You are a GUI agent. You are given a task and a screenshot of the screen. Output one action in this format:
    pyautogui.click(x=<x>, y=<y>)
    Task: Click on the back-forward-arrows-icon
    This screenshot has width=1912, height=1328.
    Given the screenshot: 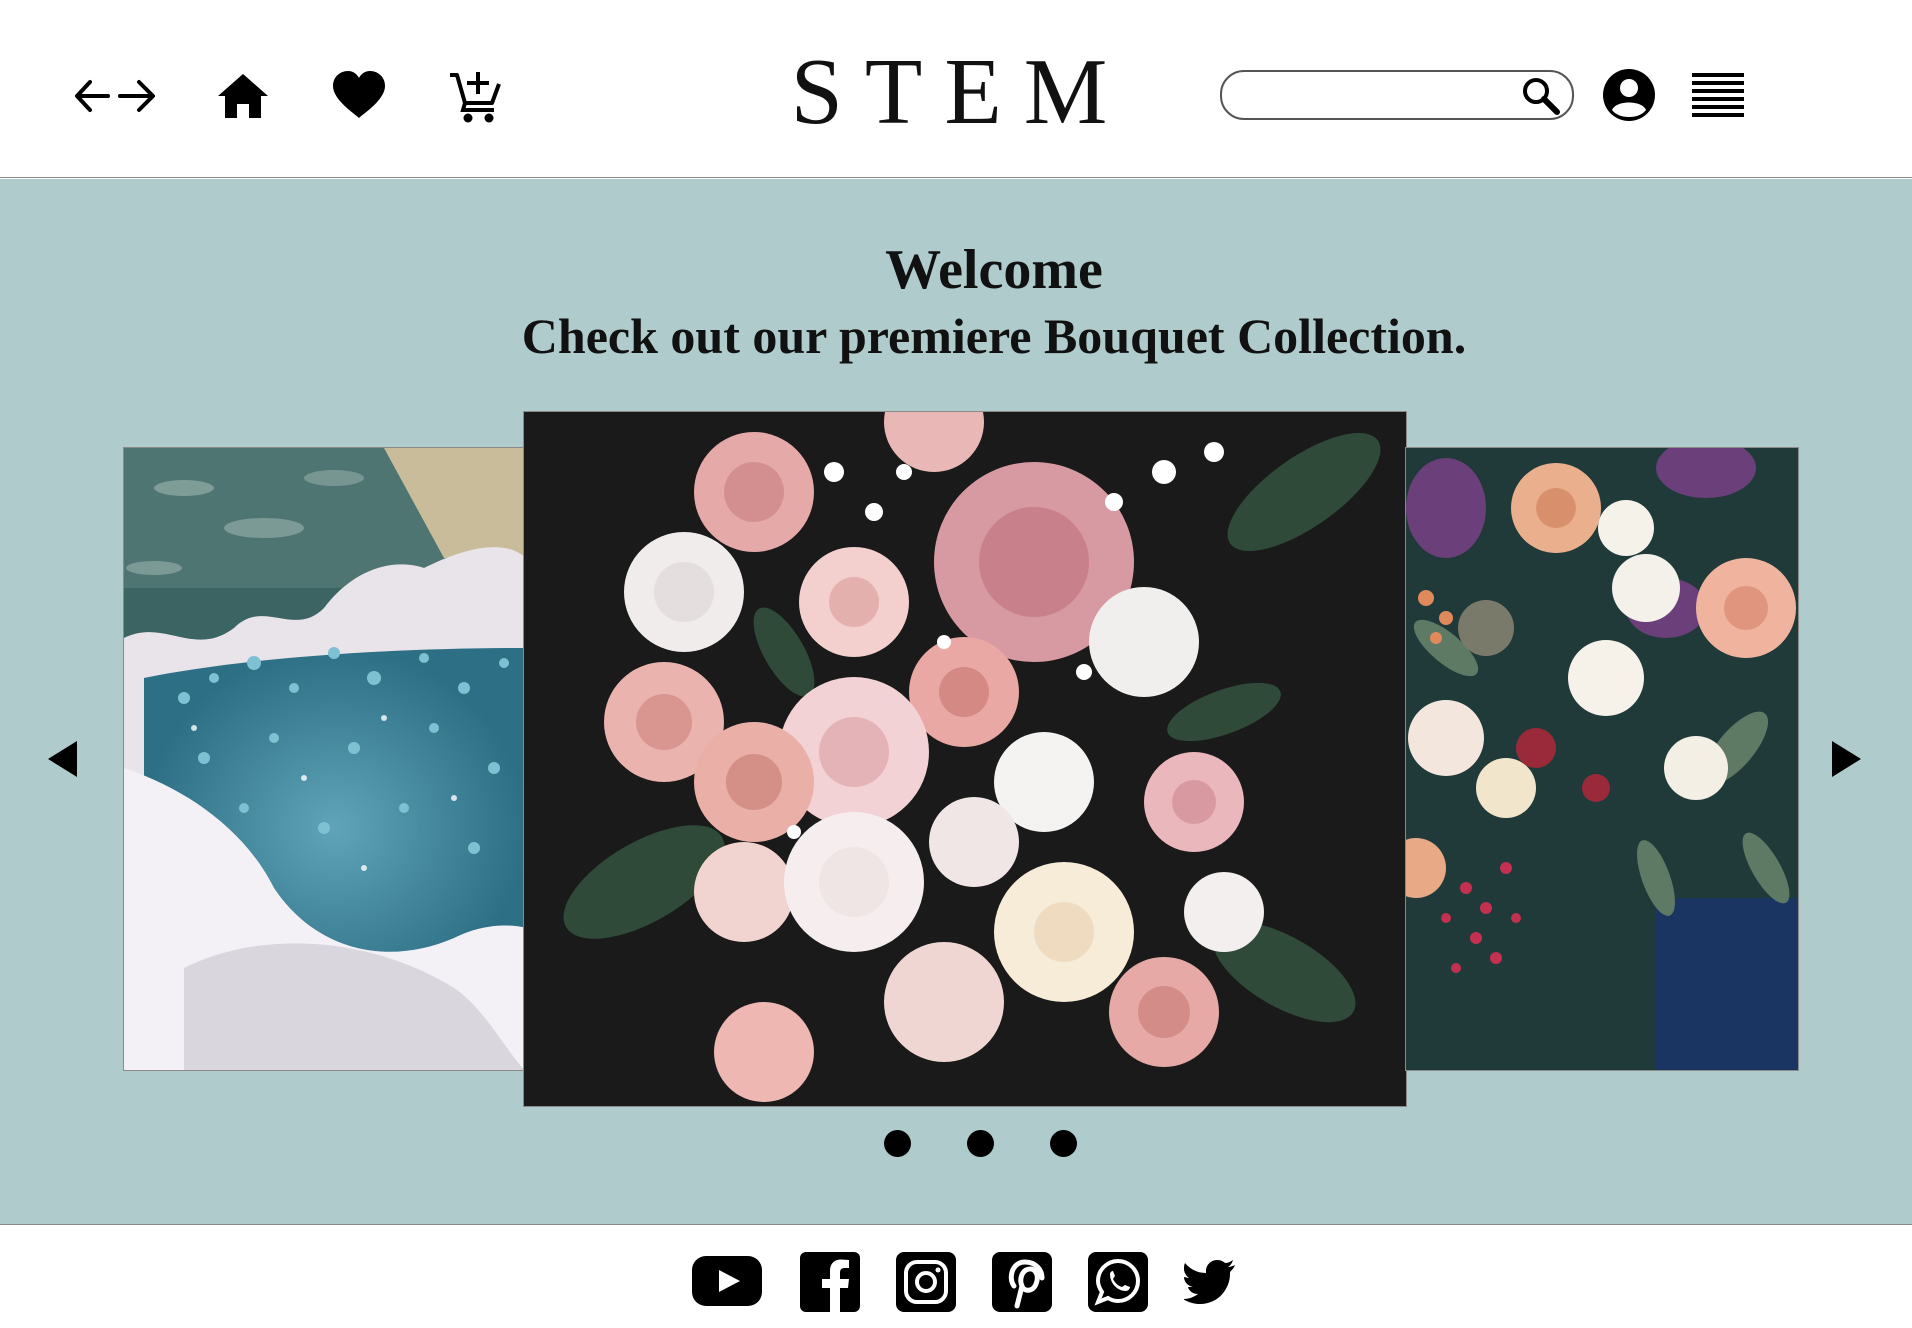 What is the action you would take?
    pyautogui.click(x=115, y=96)
    